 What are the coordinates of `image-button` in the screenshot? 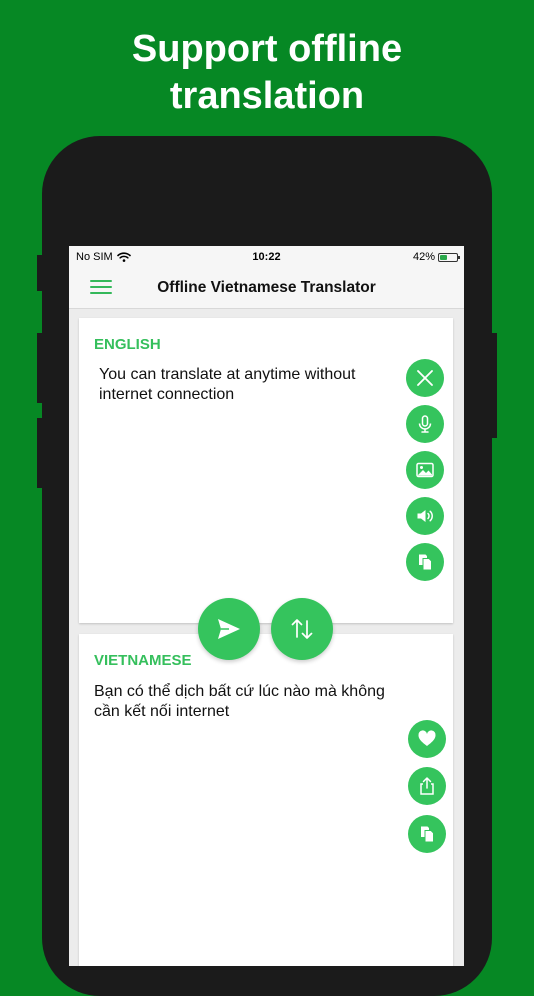 It's located at (425, 470).